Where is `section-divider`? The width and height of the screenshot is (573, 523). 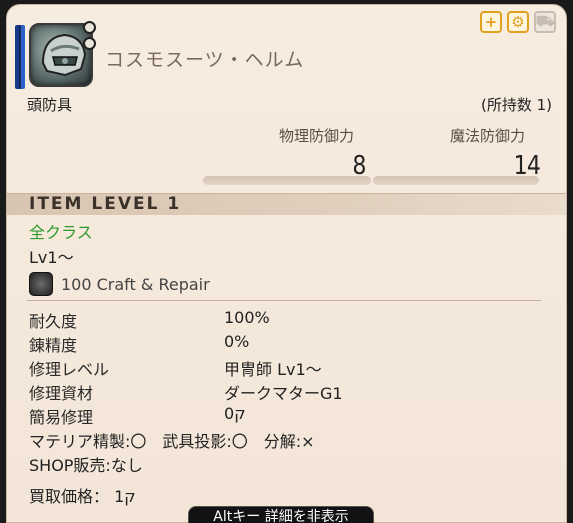 section-divider is located at coordinates (284, 300).